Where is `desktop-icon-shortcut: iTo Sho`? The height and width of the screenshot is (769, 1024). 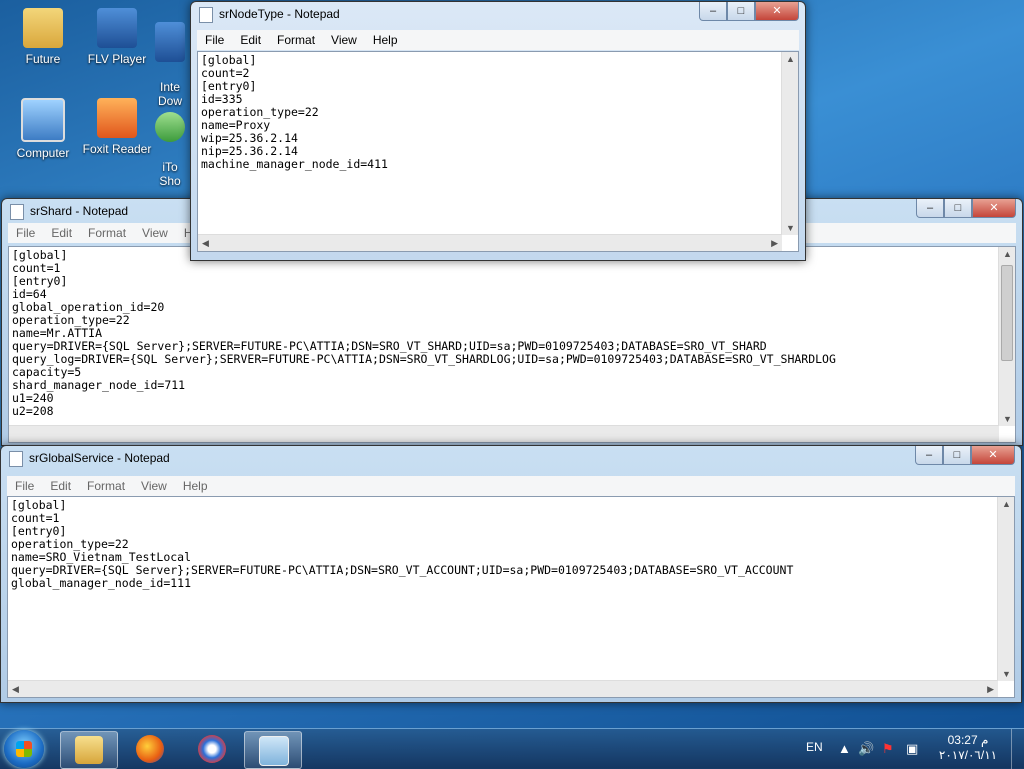
desktop-icon-shortcut: iTo Sho is located at coordinates (170, 150).